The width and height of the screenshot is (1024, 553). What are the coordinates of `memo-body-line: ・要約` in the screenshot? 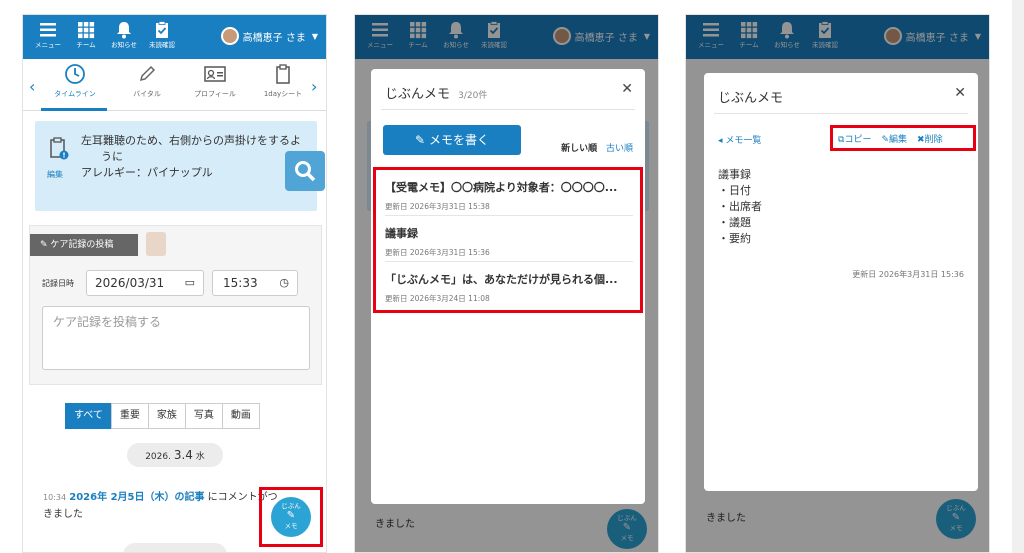 It's located at (734, 238).